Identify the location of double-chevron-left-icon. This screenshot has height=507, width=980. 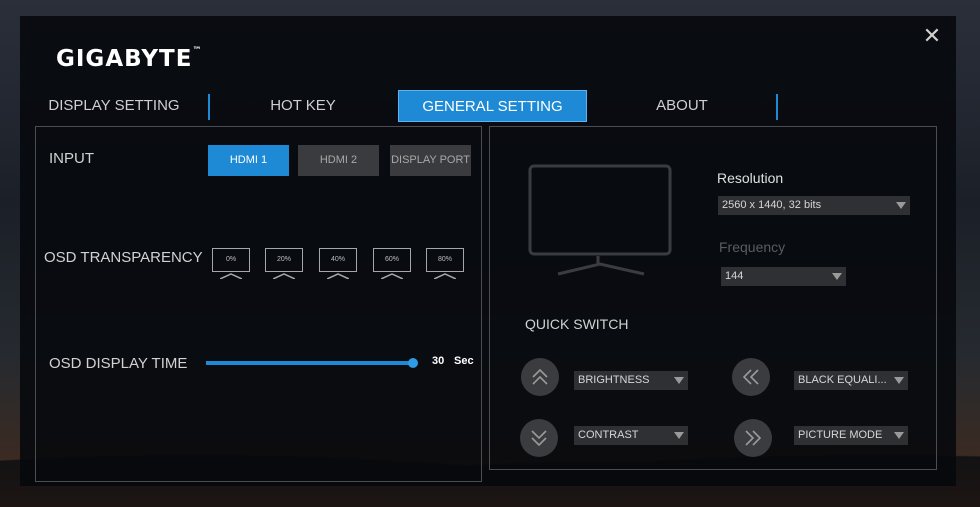
(750, 377).